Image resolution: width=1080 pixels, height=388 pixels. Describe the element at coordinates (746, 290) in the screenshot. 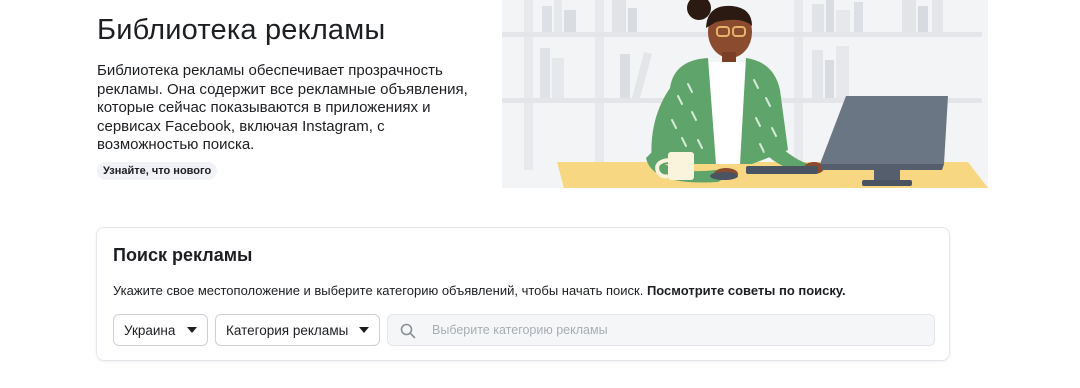

I see `search-tips-link: Посмотрите советы по поиску.` at that location.